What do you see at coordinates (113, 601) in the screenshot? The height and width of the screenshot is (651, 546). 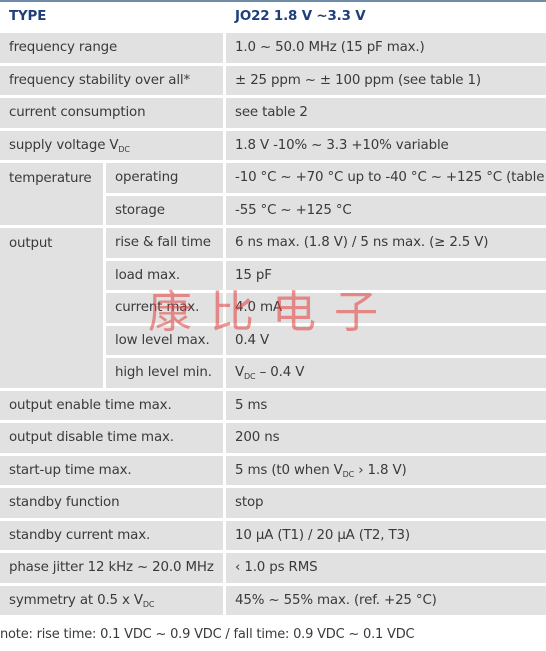 I see `row-label: symmetry at 0.5 x VDC` at bounding box center [113, 601].